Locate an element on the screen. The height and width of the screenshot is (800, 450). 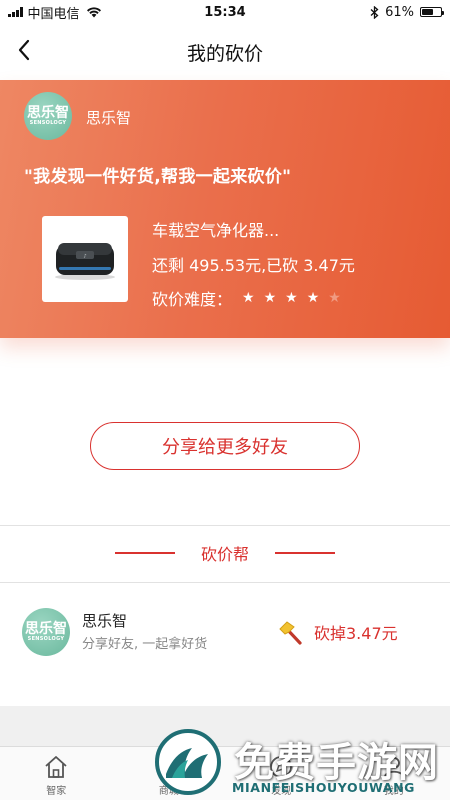
tab-label: 发现 is located at coordinates (281, 791).